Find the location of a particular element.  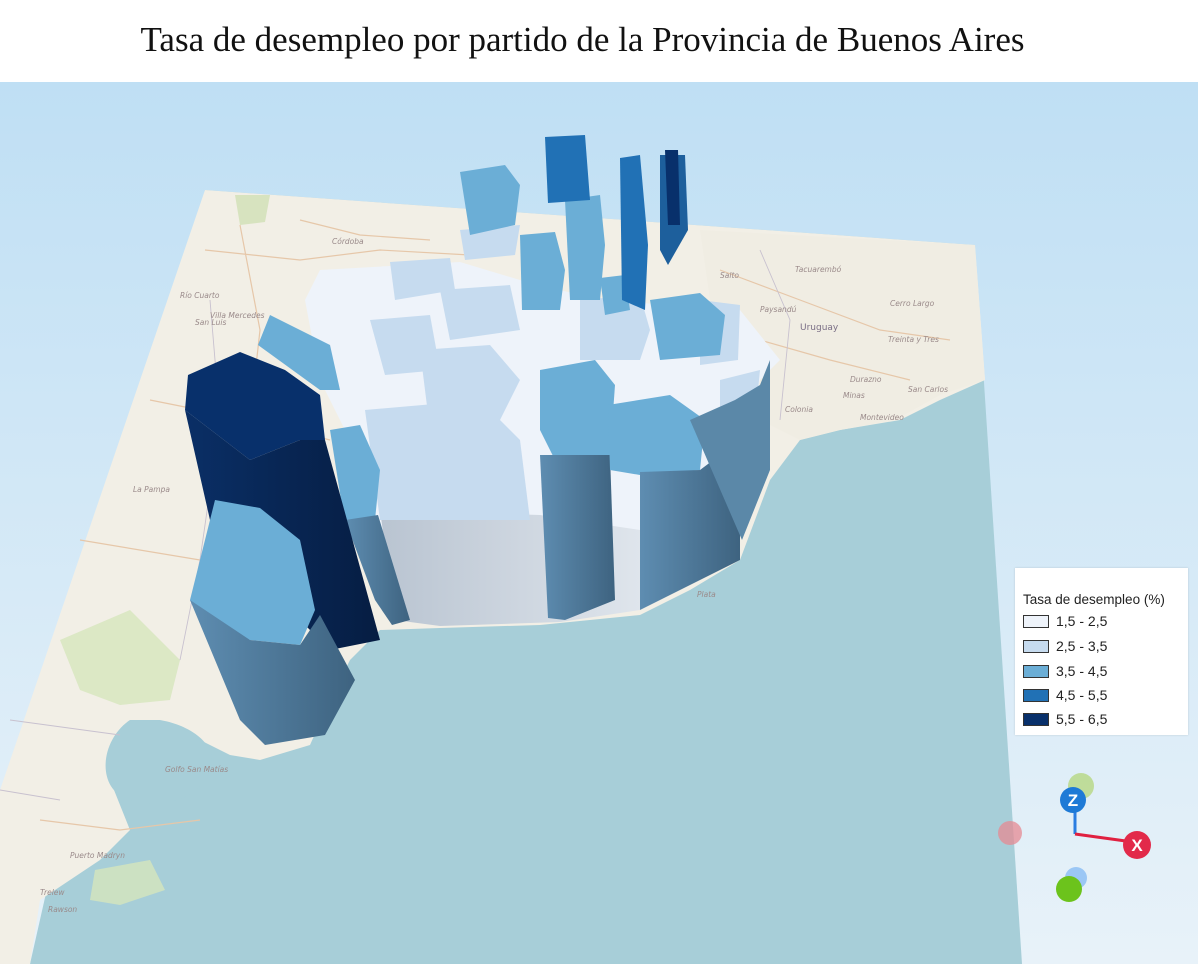

legend-label: 1,5 - 2,5 is located at coordinates (1082, 621).